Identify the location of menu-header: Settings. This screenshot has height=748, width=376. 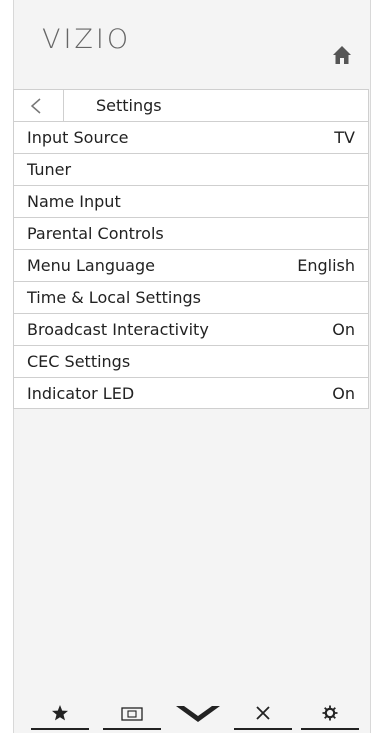
(191, 105).